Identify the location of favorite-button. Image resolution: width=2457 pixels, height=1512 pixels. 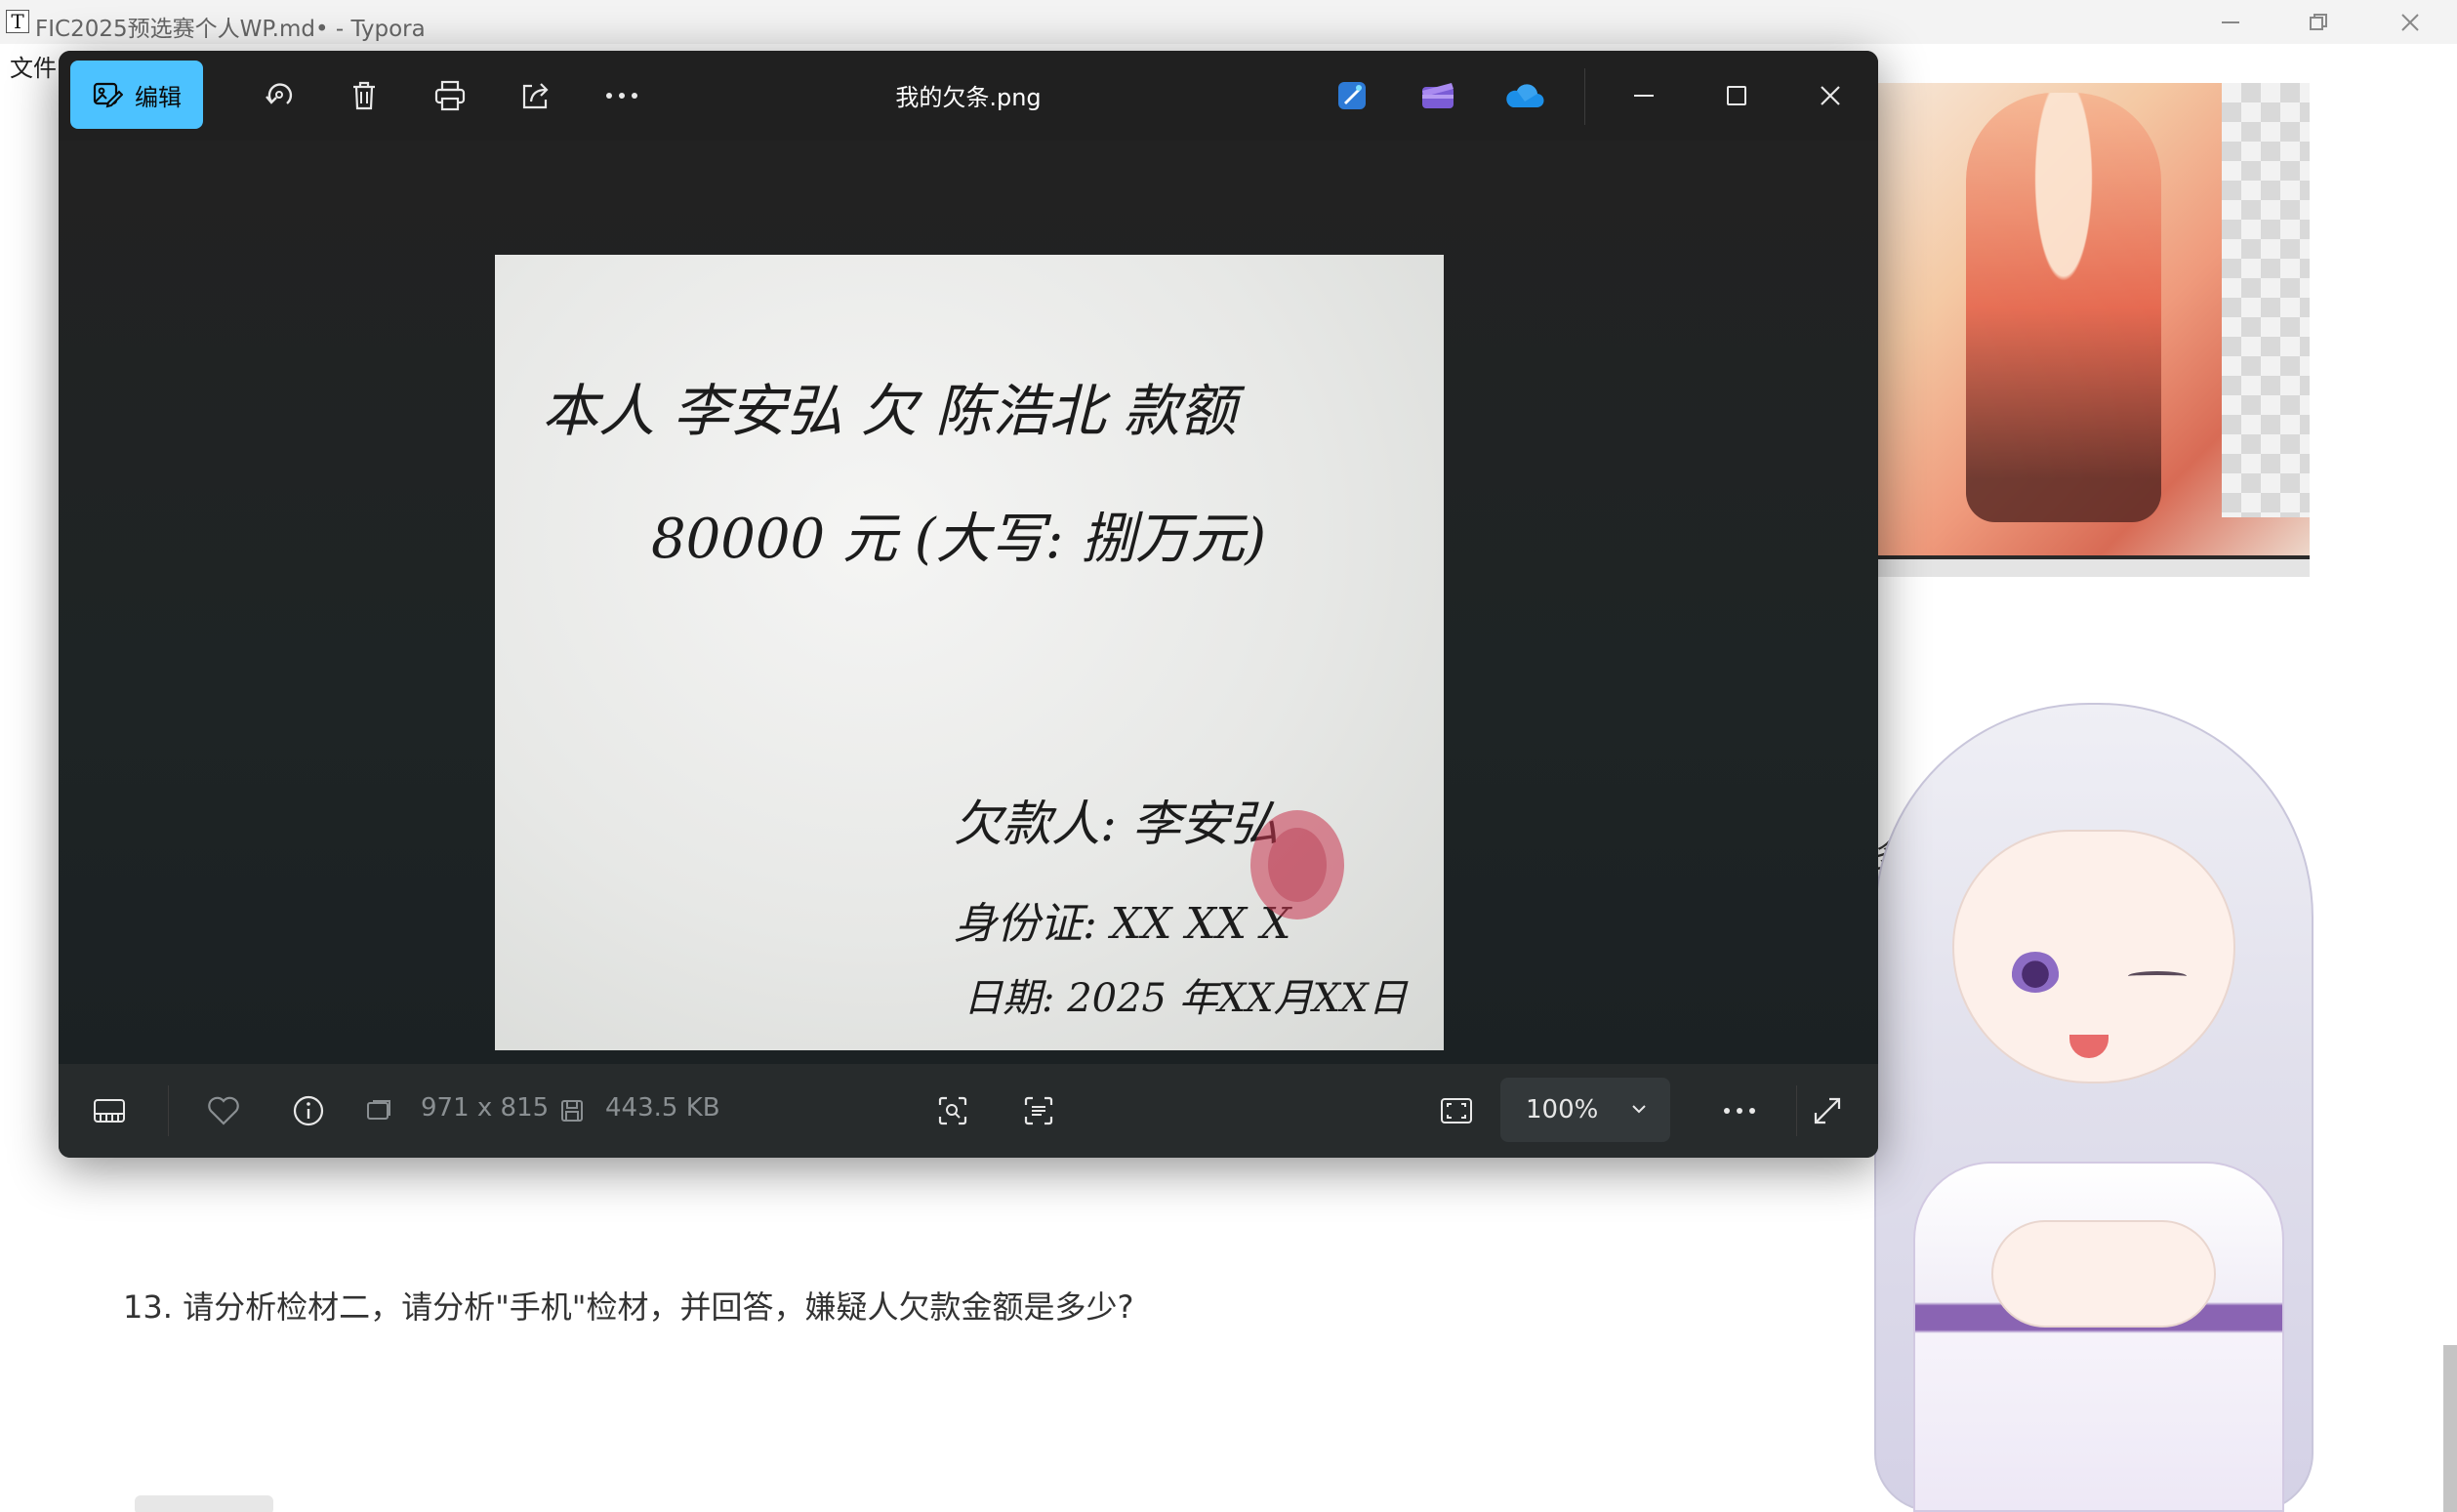
(223, 1110).